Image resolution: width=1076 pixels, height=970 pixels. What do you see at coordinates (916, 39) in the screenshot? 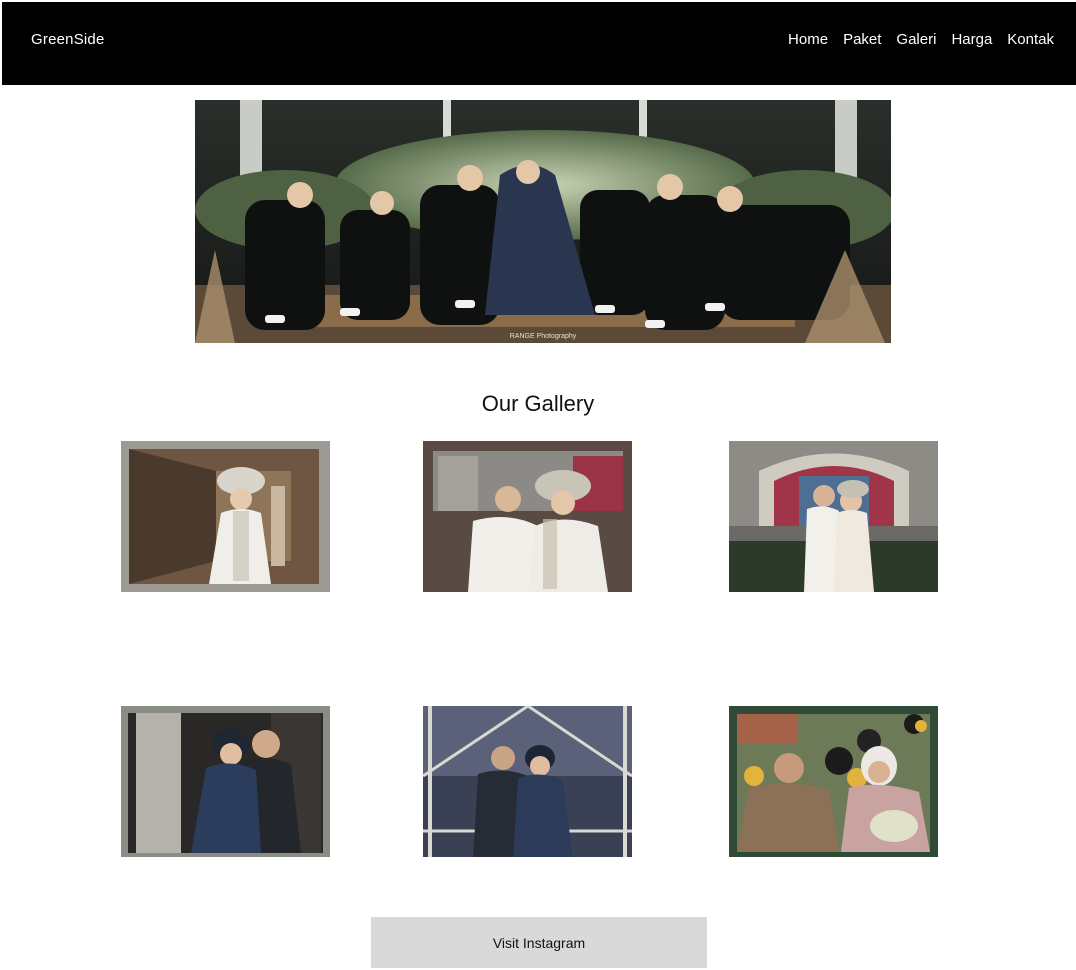
I see `nav-link-galeri: Galeri` at bounding box center [916, 39].